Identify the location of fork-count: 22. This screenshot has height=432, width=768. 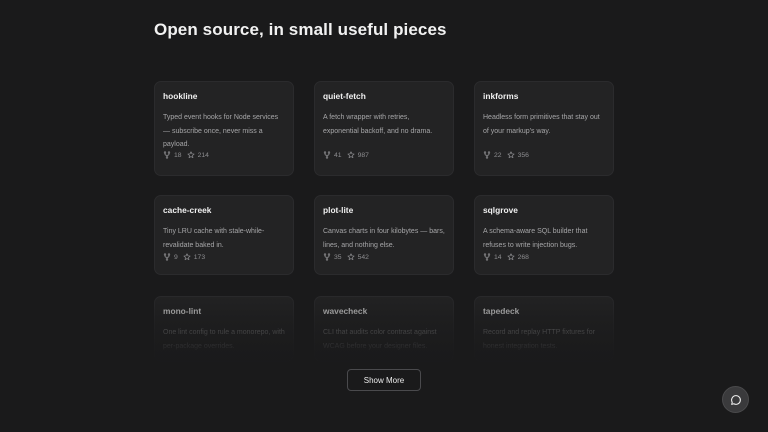
(492, 155).